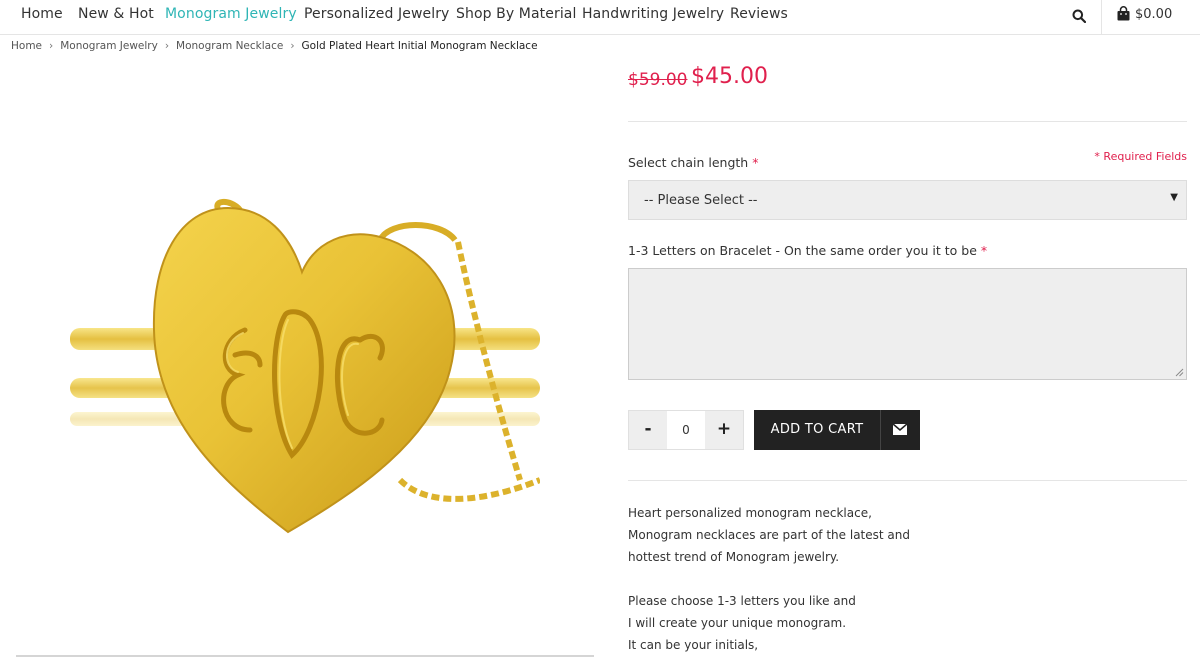  What do you see at coordinates (653, 14) in the screenshot?
I see `nav-item-handwriting-jewelry: Handwriting Jewelry` at bounding box center [653, 14].